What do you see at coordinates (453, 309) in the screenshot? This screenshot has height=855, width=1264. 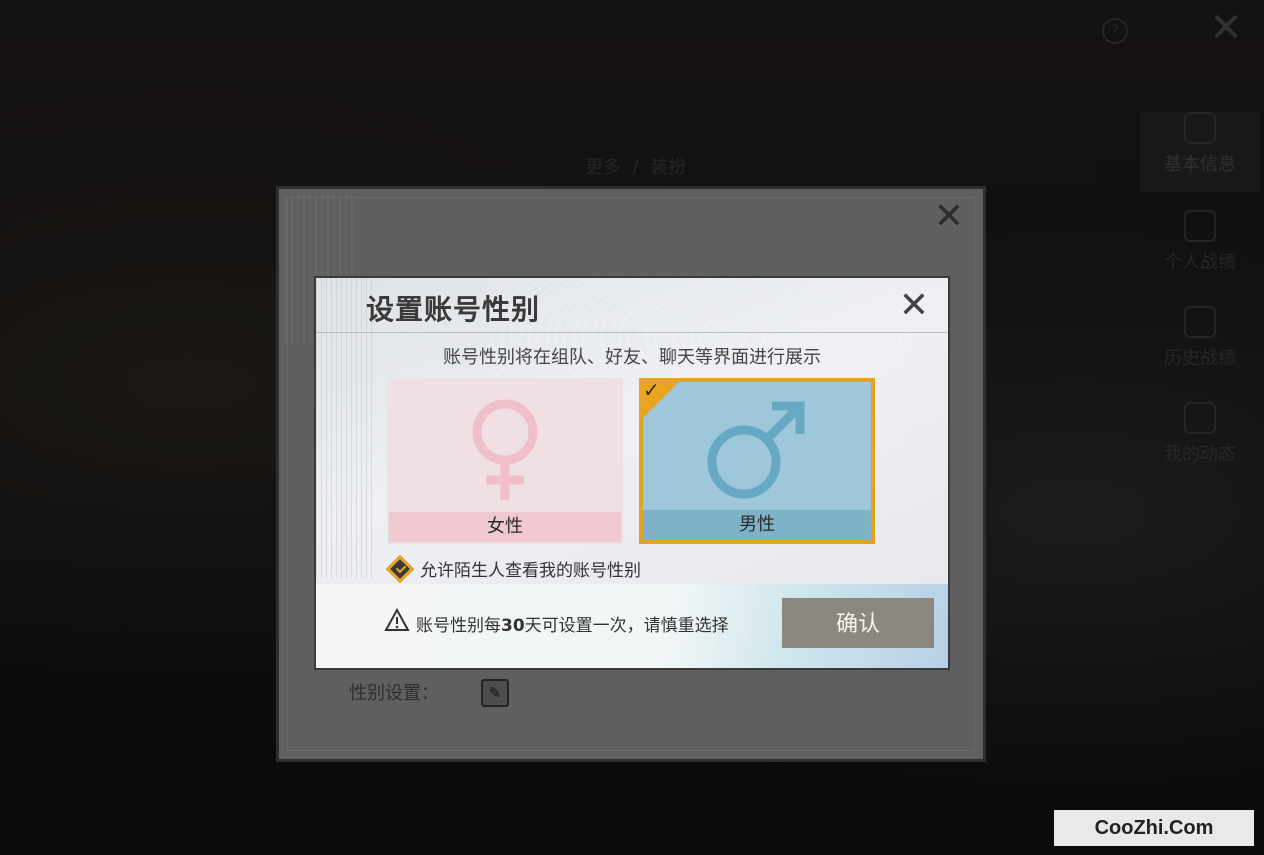 I see `dialog-title: 设置账号性别` at bounding box center [453, 309].